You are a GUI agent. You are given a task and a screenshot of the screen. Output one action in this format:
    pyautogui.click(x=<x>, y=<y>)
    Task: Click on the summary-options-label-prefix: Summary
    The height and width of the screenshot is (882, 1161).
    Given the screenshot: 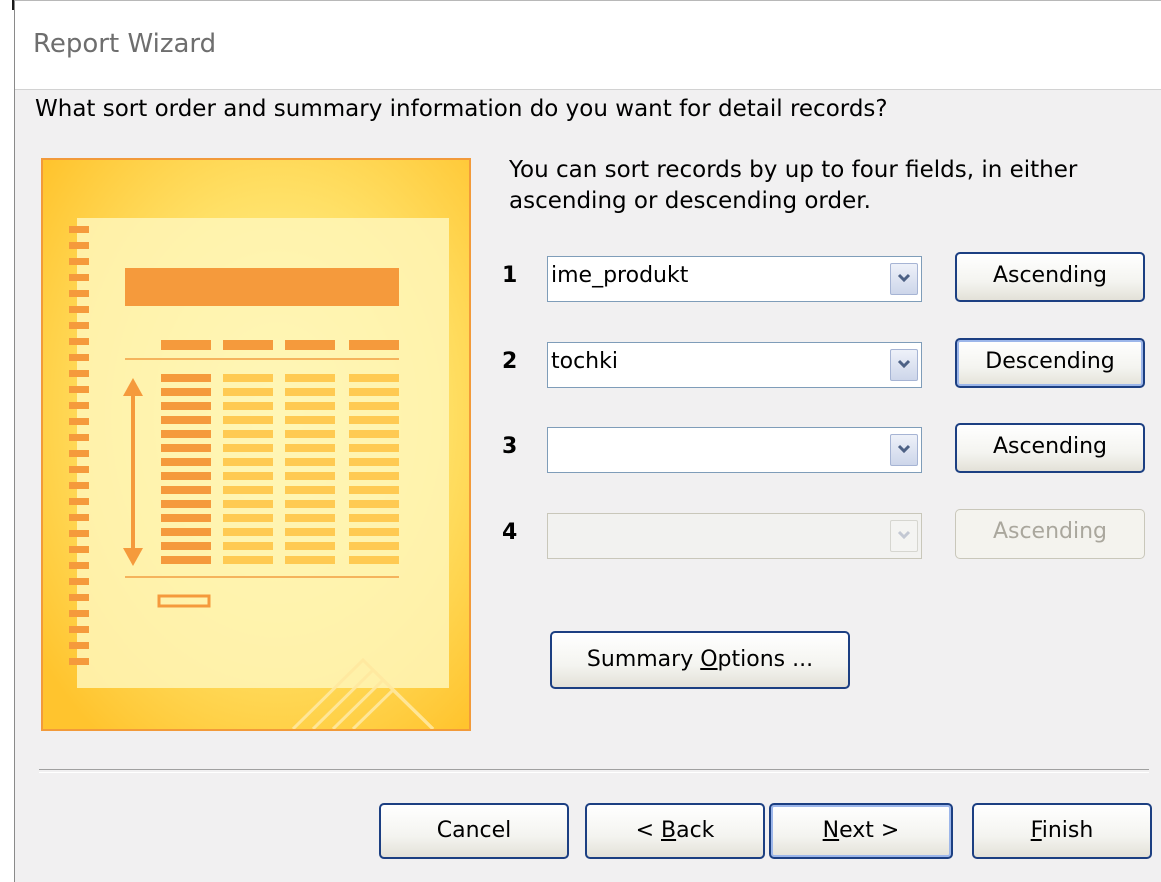 What is the action you would take?
    pyautogui.click(x=643, y=659)
    